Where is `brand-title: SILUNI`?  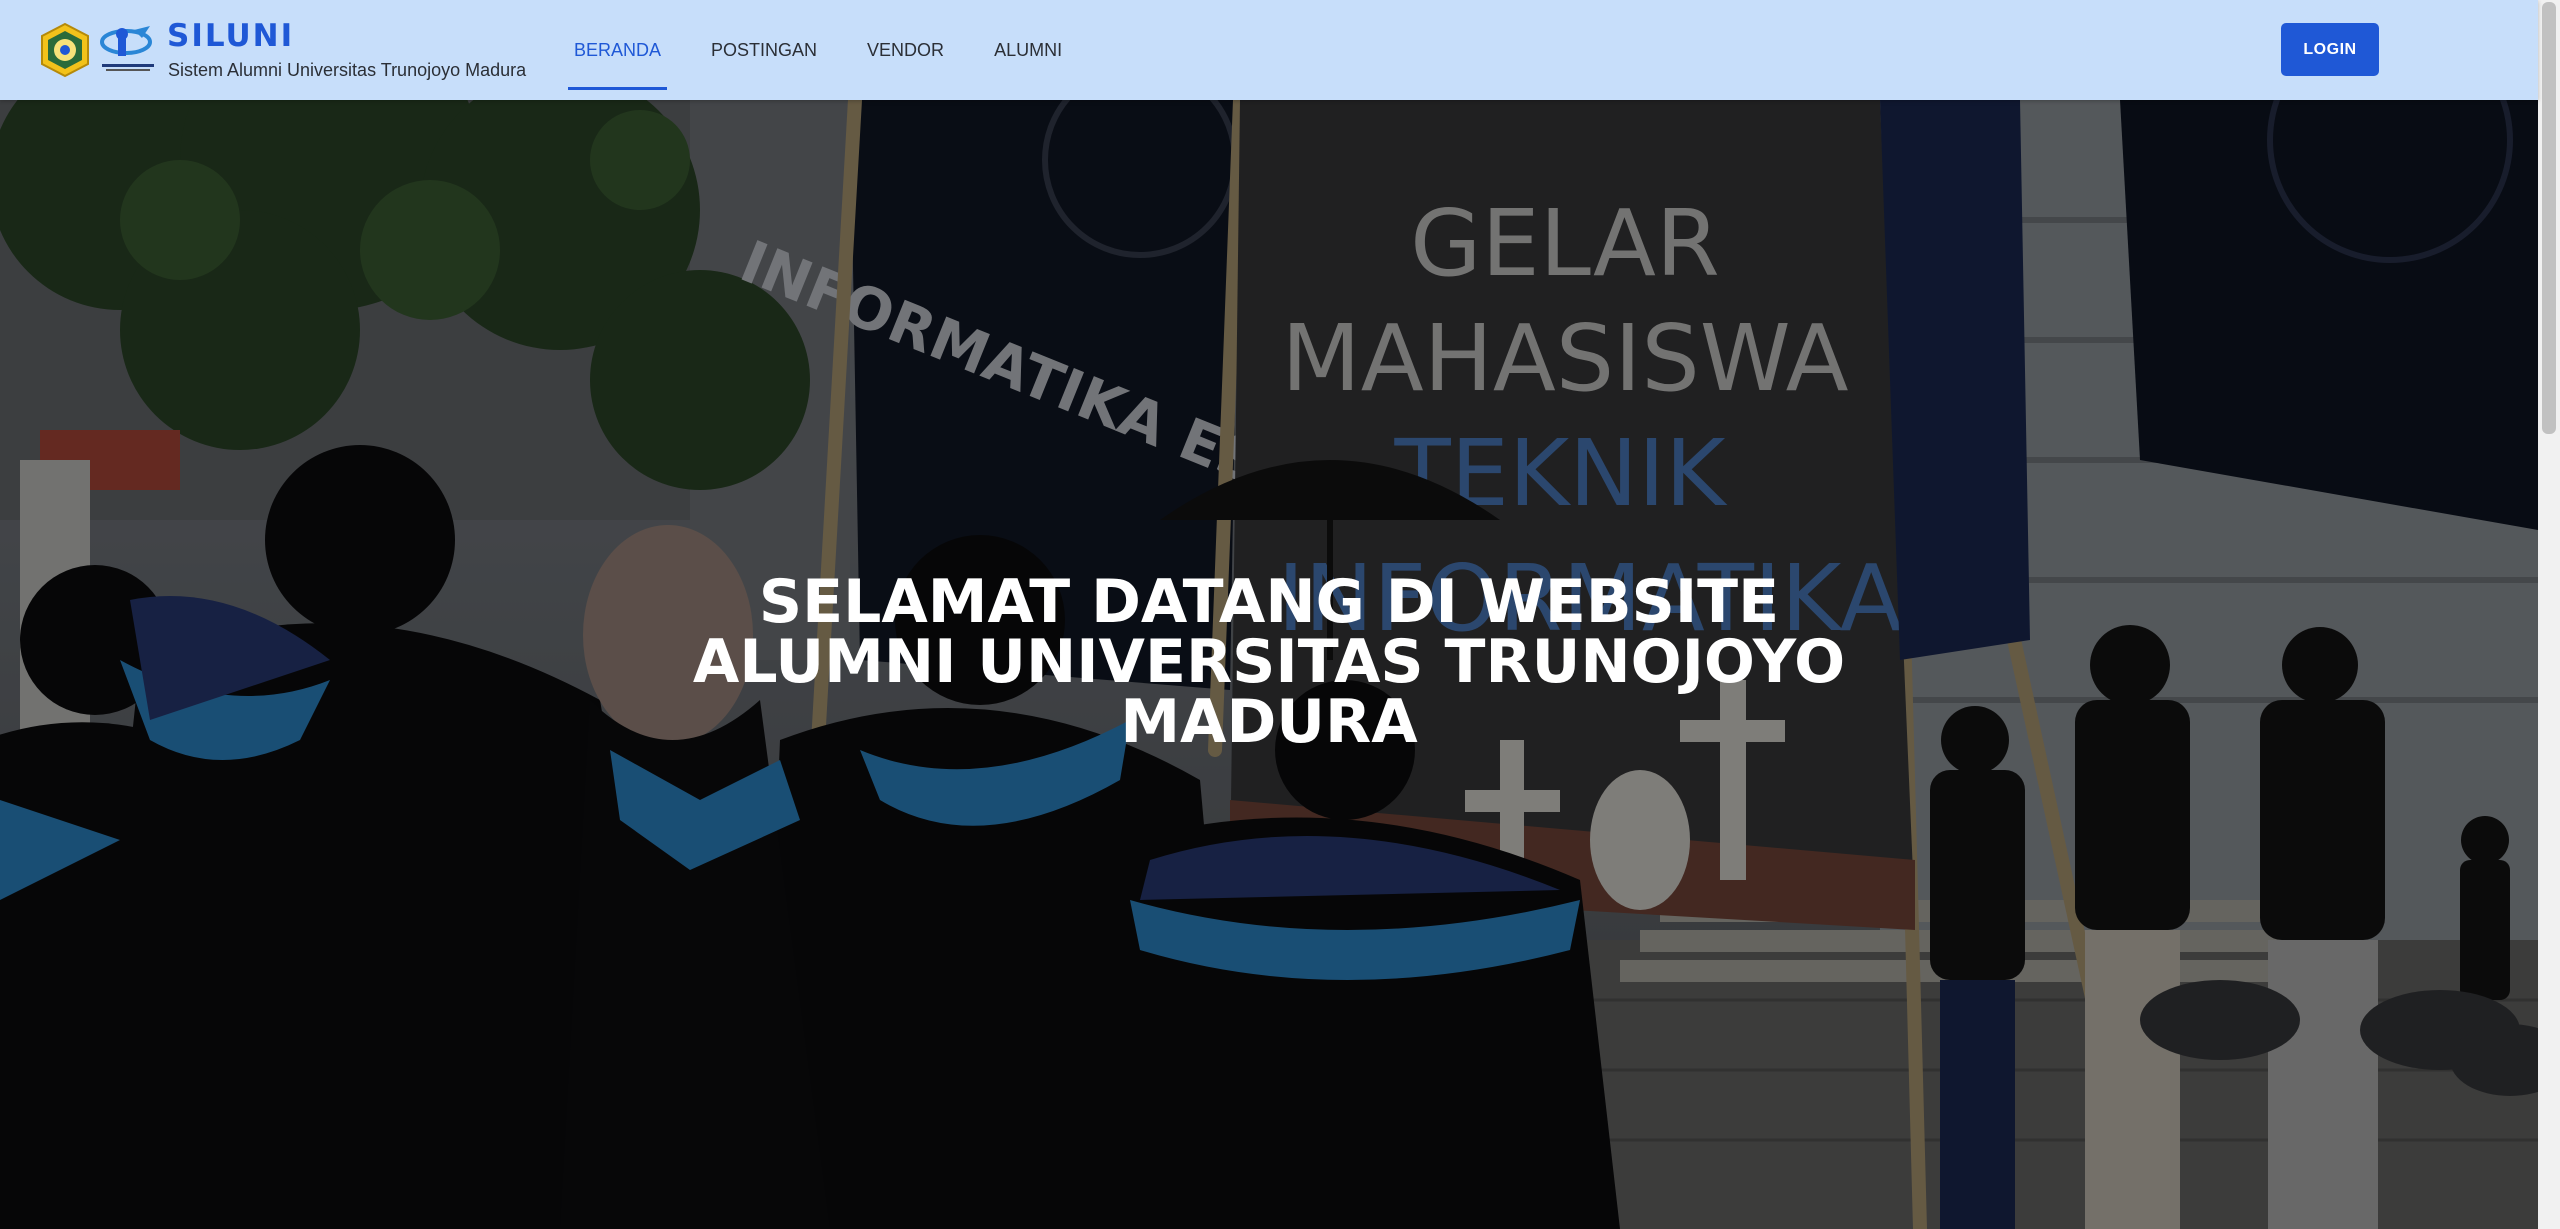
brand-title: SILUNI is located at coordinates (230, 36).